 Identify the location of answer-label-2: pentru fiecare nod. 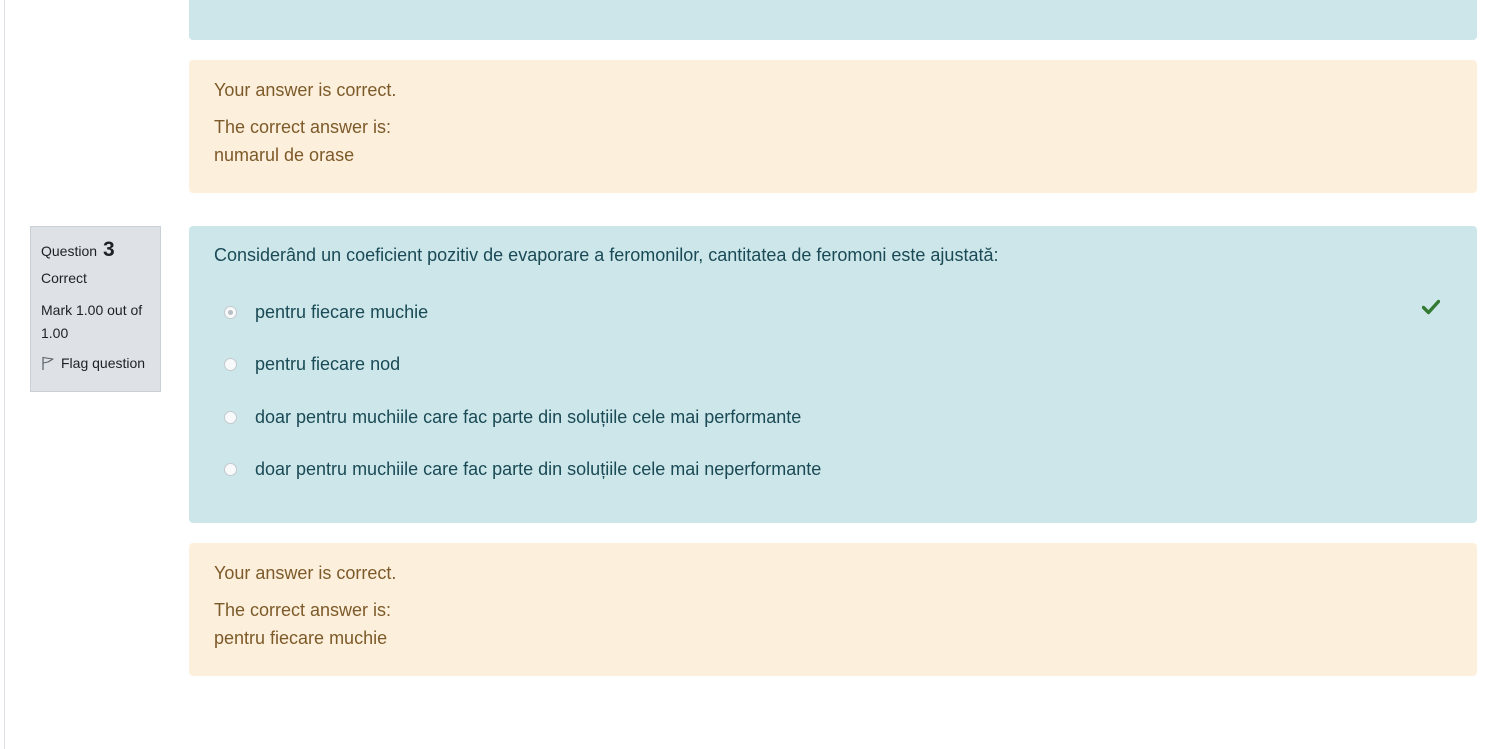
(328, 363).